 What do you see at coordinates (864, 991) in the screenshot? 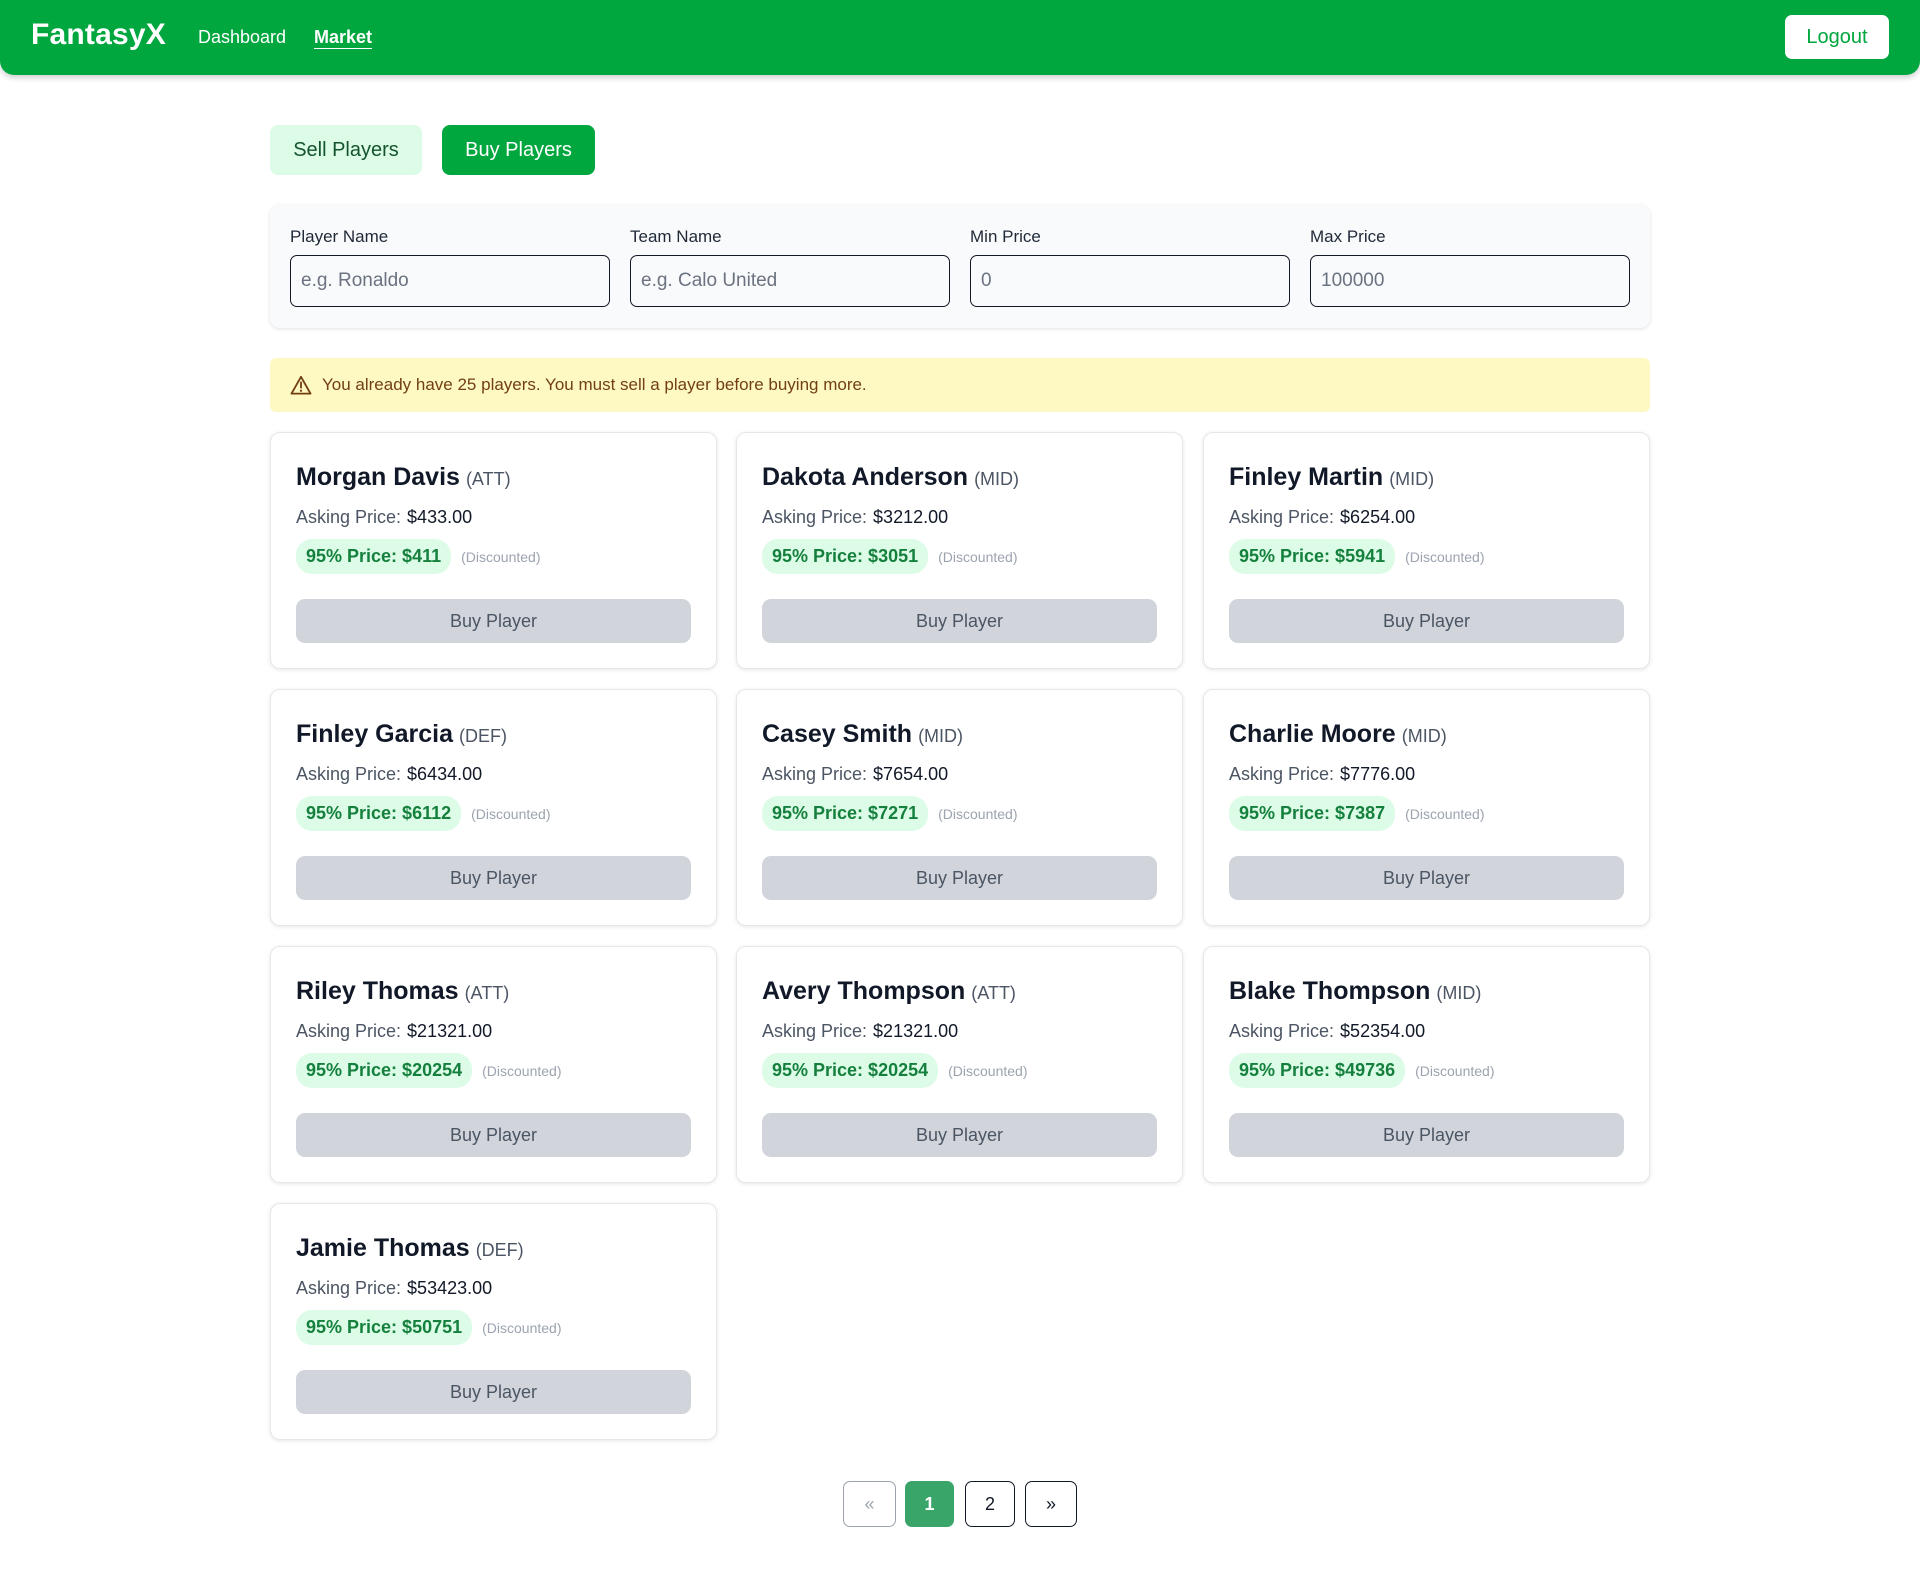
I see `player-name: Avery Thompson` at bounding box center [864, 991].